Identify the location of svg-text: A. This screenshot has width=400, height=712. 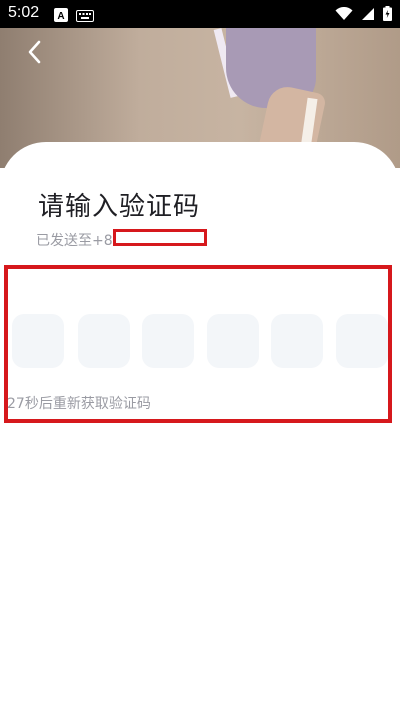
(60, 16).